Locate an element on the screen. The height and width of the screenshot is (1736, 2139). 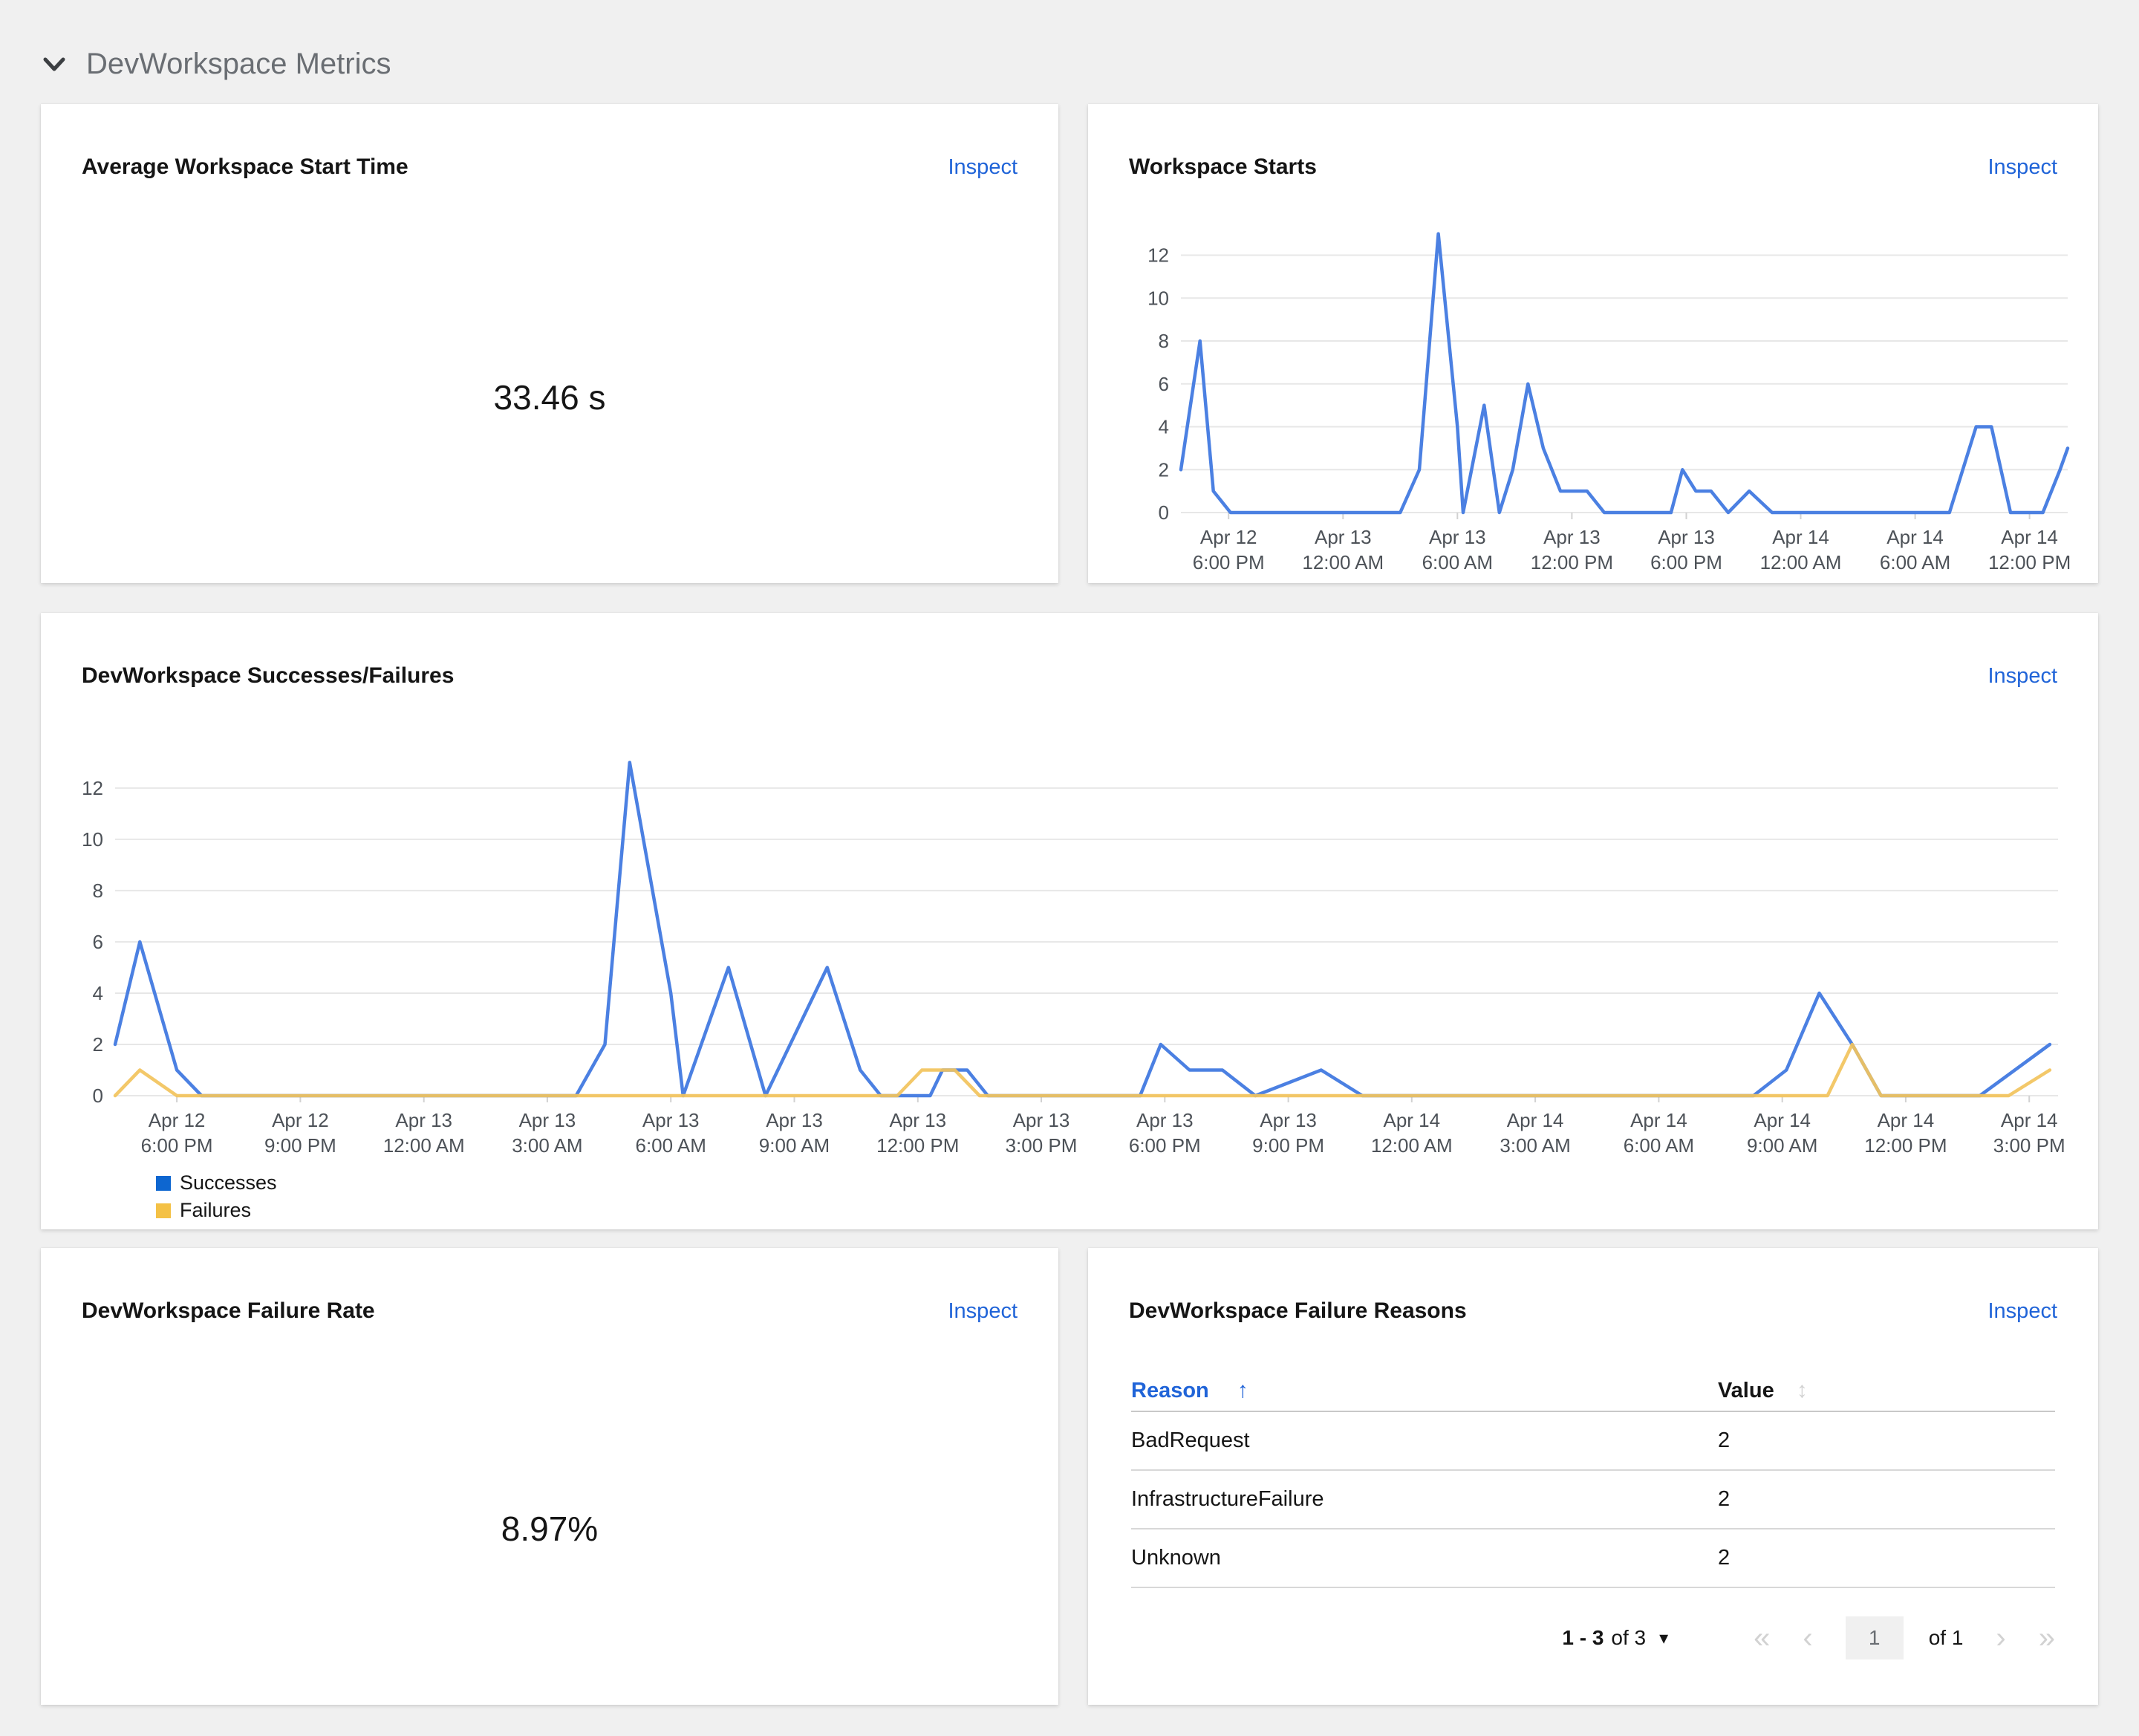
card-title: DevWorkspace Successes/Failures is located at coordinates (268, 675).